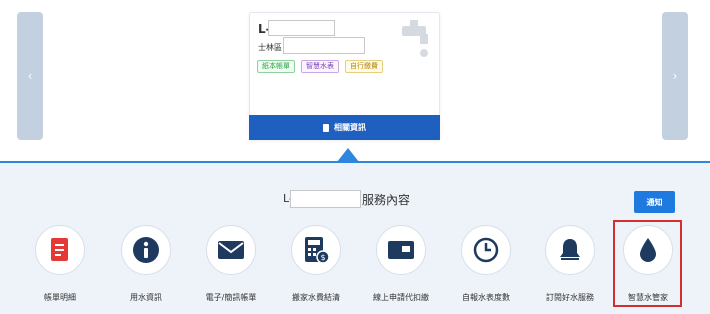 This screenshot has height=314, width=710. I want to click on related-info-label: 相關資訊, so click(350, 127).